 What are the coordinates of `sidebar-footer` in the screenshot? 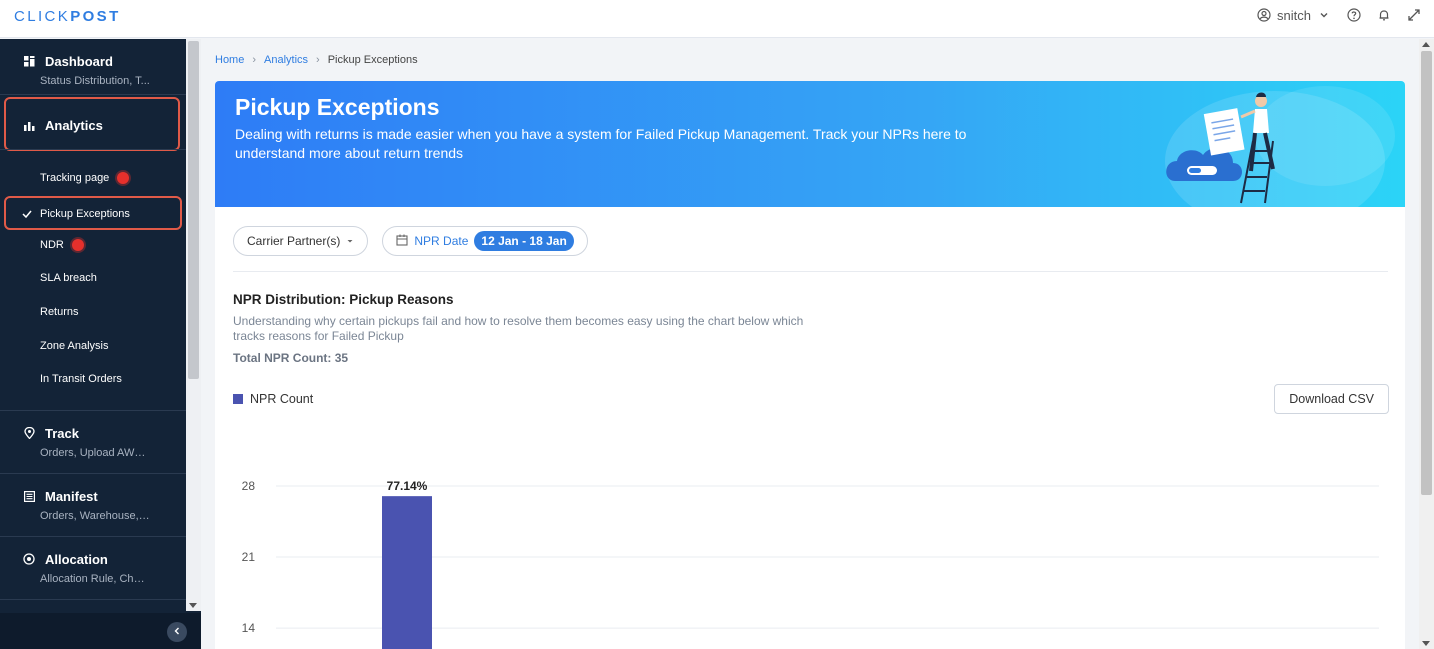 It's located at (100, 631).